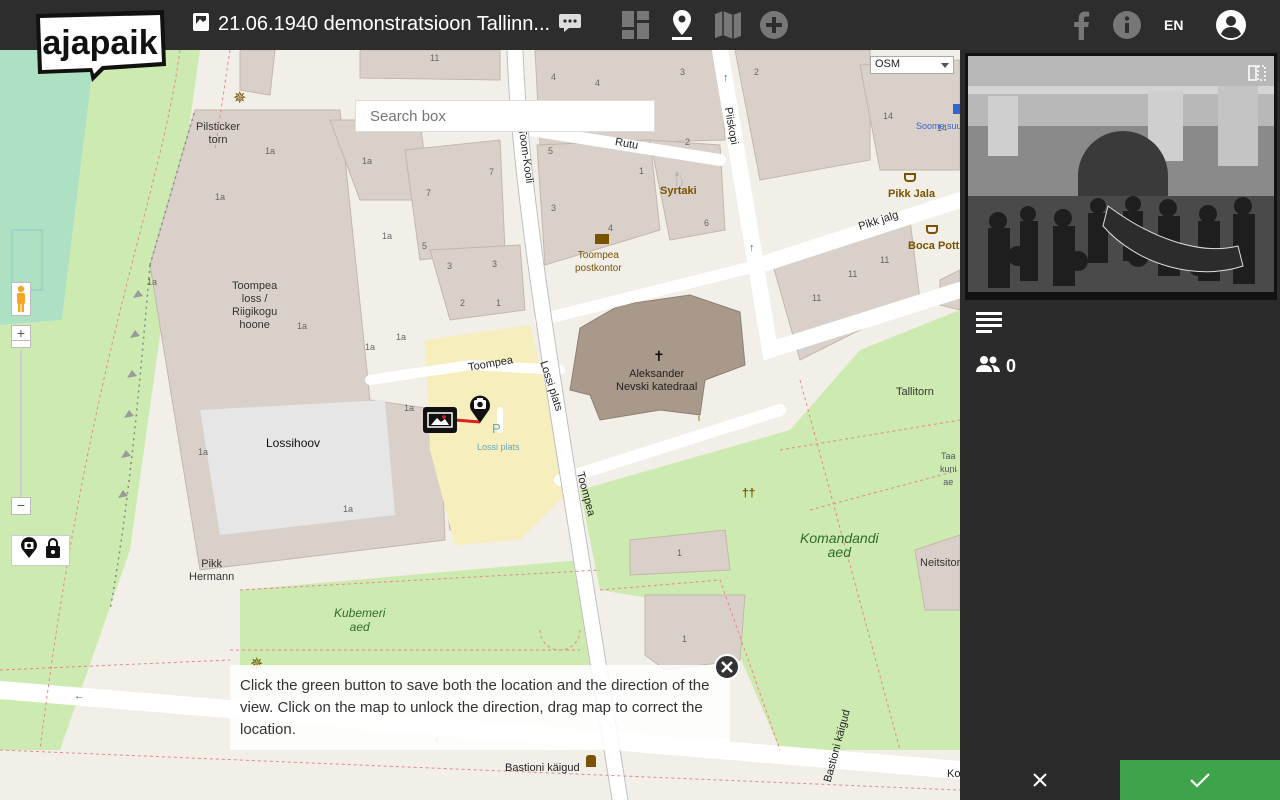 The width and height of the screenshot is (1280, 800). I want to click on info-icon, so click(1127, 25).